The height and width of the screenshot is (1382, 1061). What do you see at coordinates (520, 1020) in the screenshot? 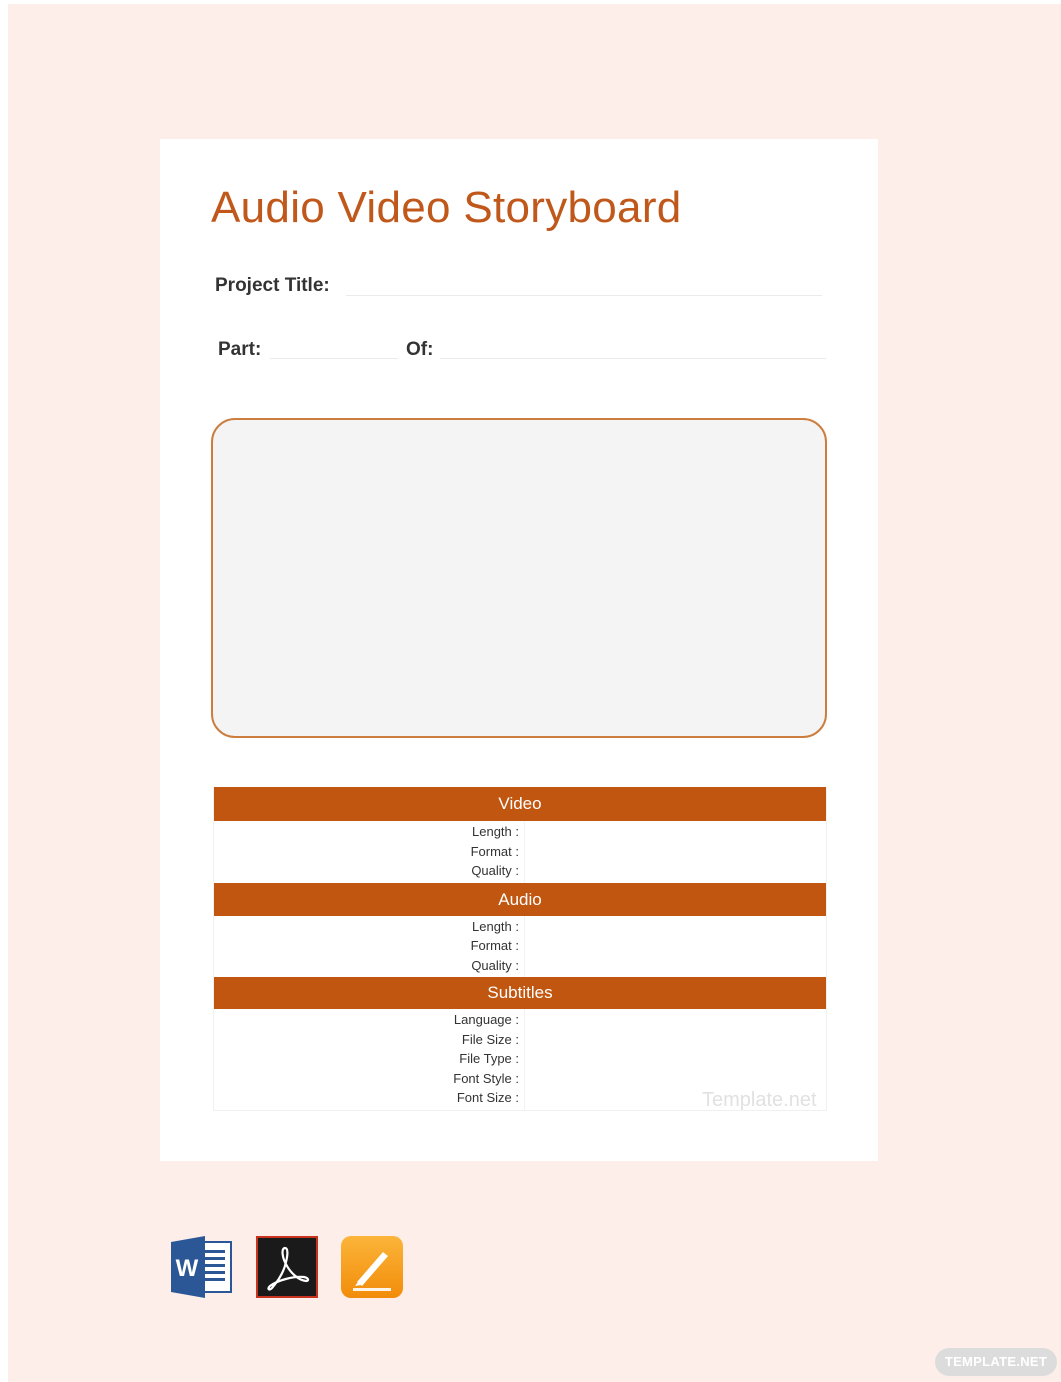
I see `subtitles-language-row: Language :` at bounding box center [520, 1020].